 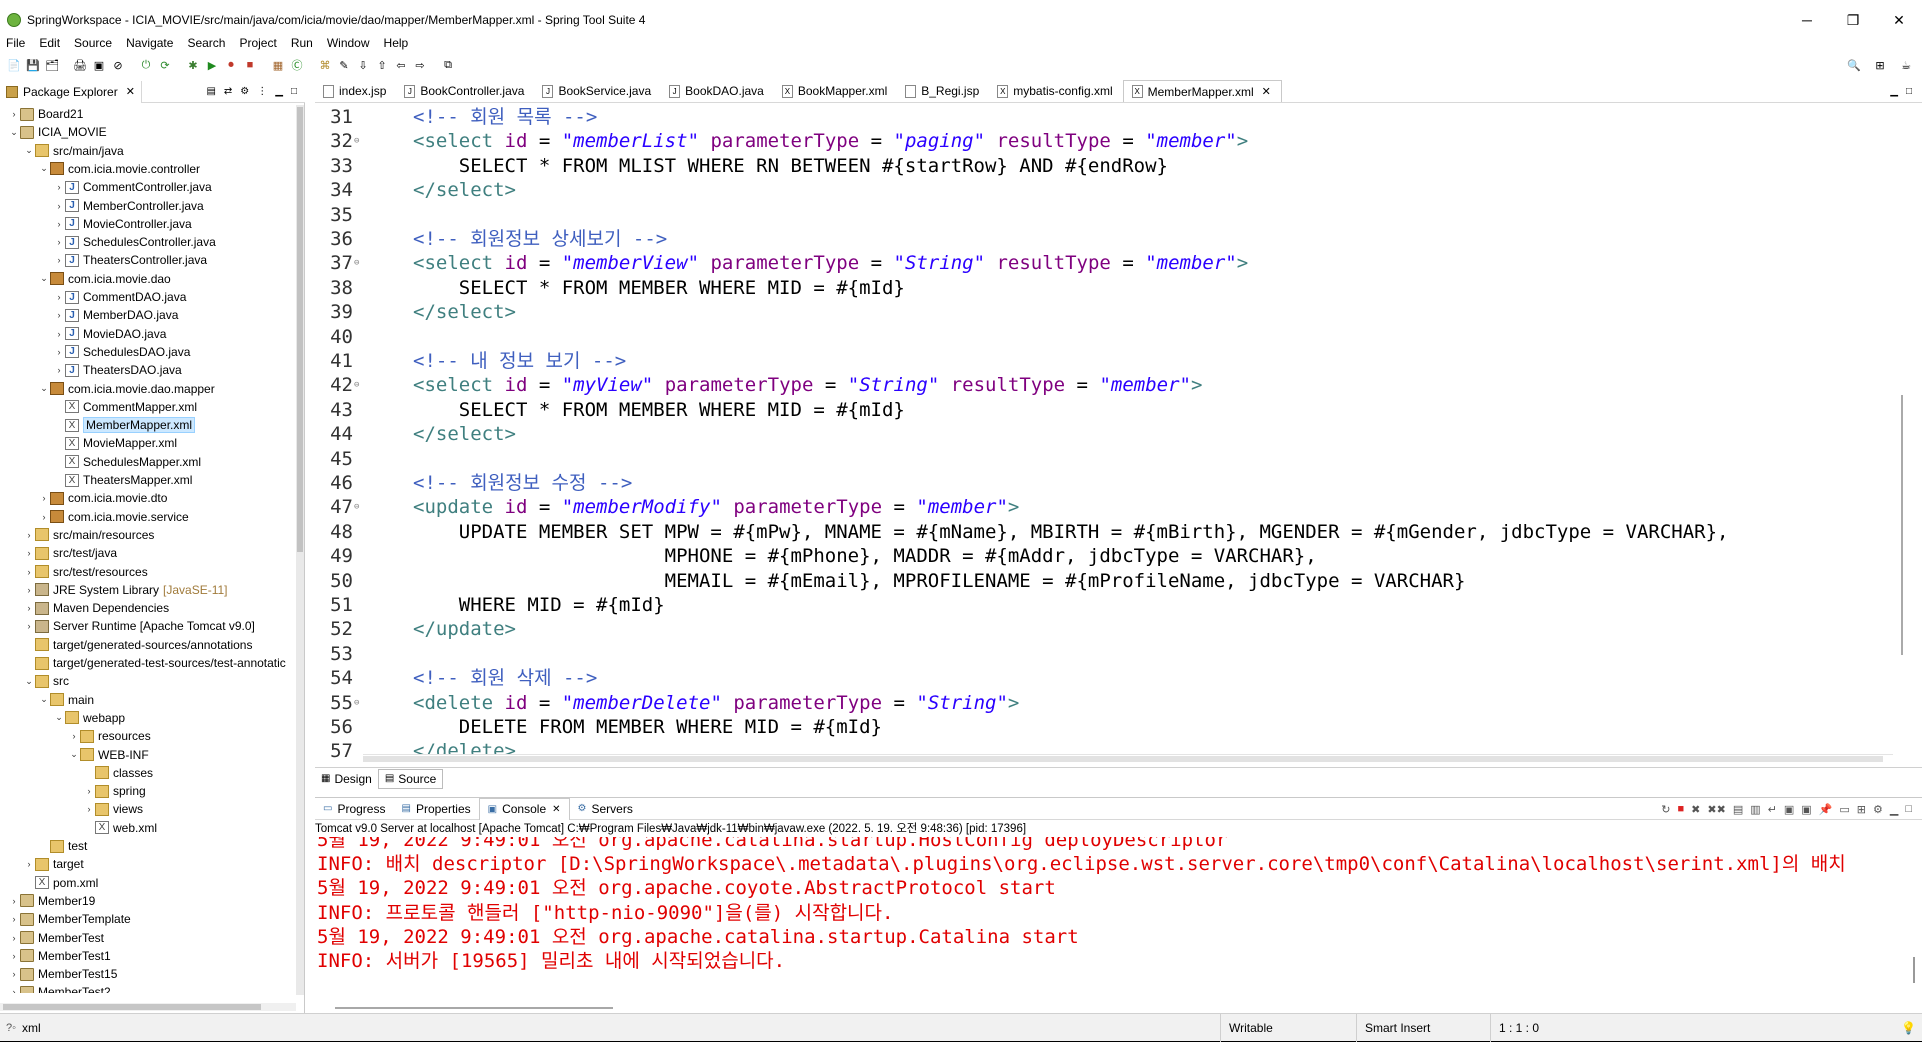 What do you see at coordinates (89, 718) in the screenshot?
I see `tree-item: ⌄ webapp` at bounding box center [89, 718].